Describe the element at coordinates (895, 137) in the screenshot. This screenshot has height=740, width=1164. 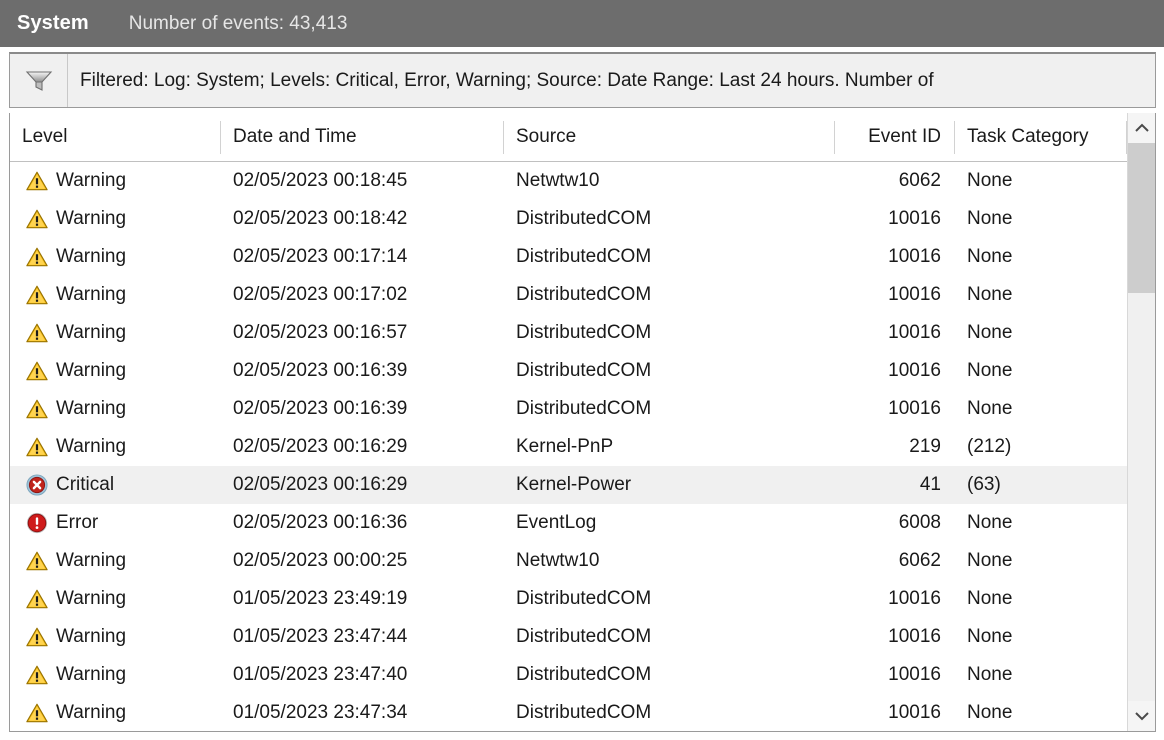
I see `column-header-event-id: Event ID` at that location.